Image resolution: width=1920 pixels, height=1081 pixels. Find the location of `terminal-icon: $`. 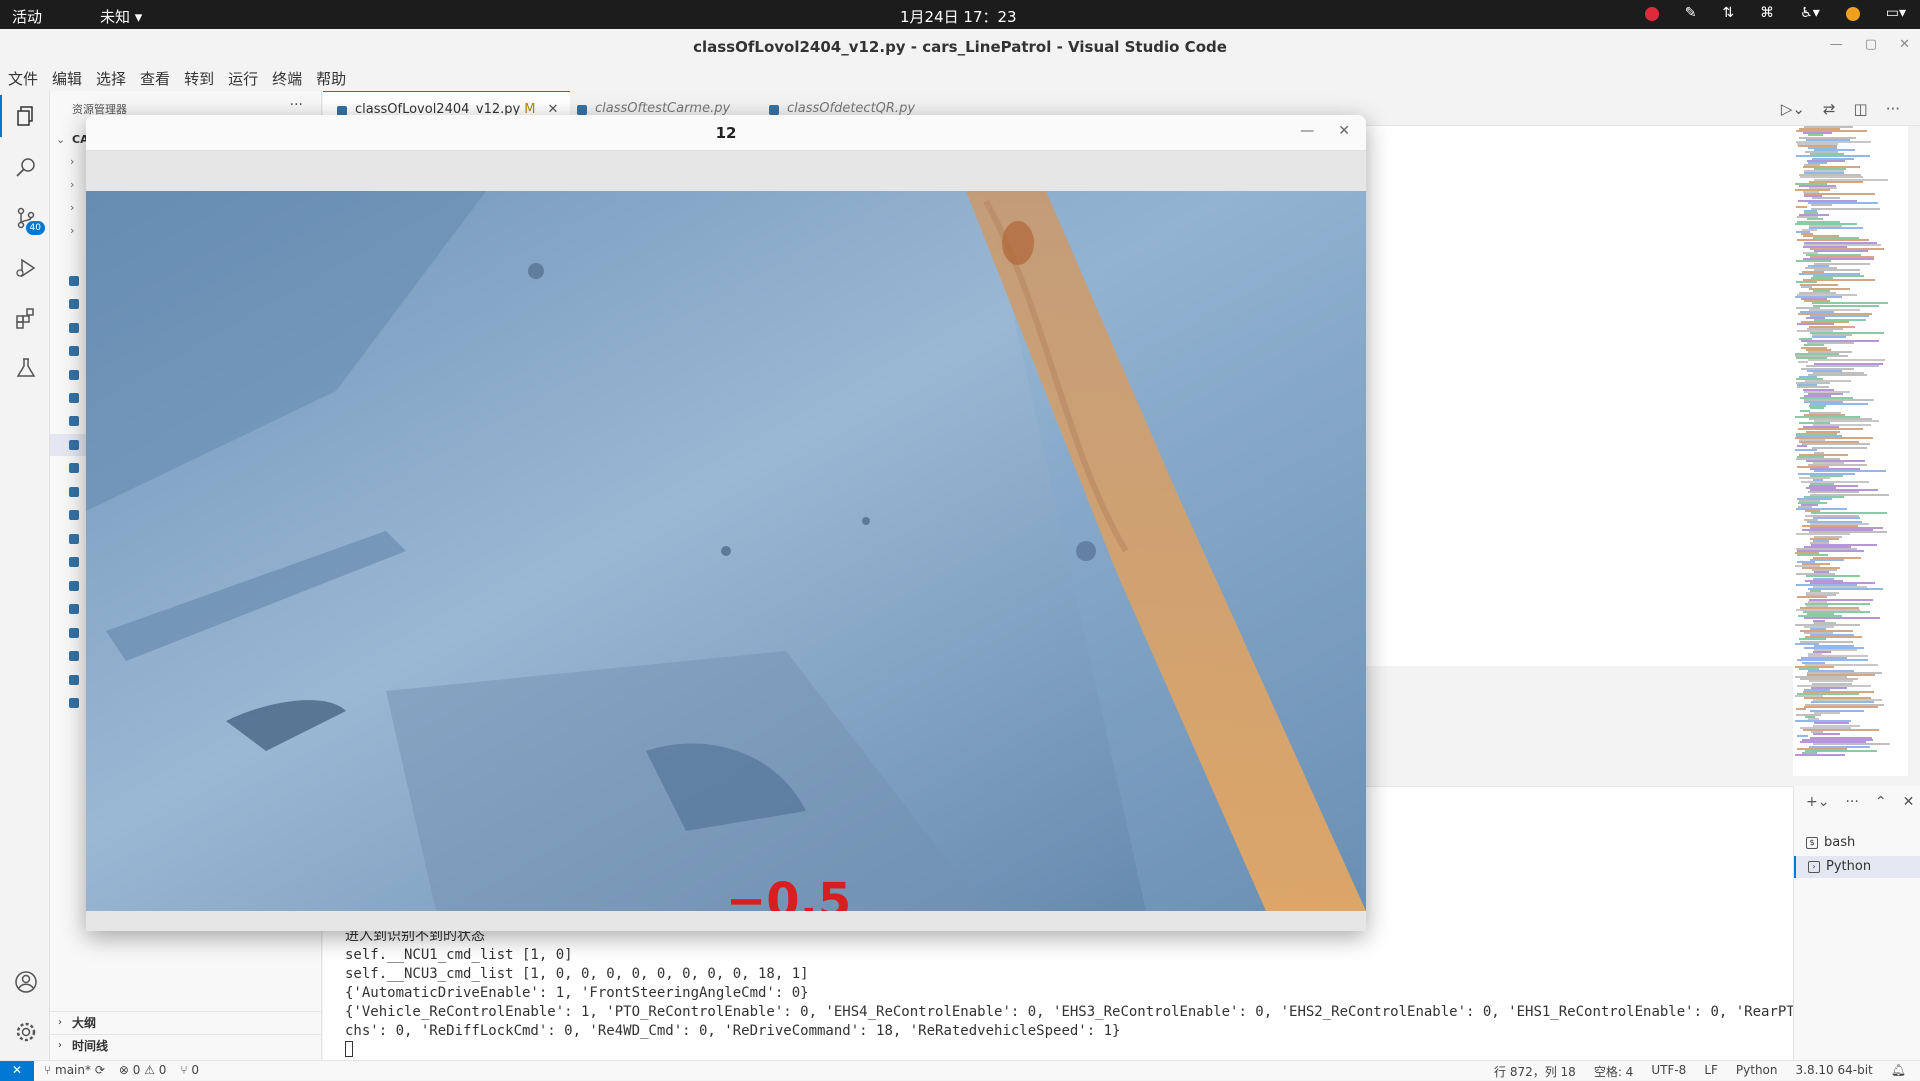

terminal-icon: $ is located at coordinates (1812, 843).